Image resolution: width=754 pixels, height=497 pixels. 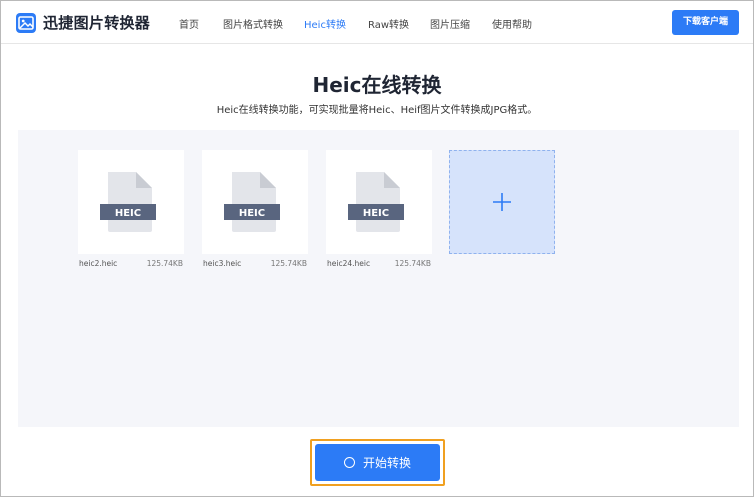 What do you see at coordinates (379, 263) in the screenshot?
I see `file-meta: heic24.heic 125.74KB` at bounding box center [379, 263].